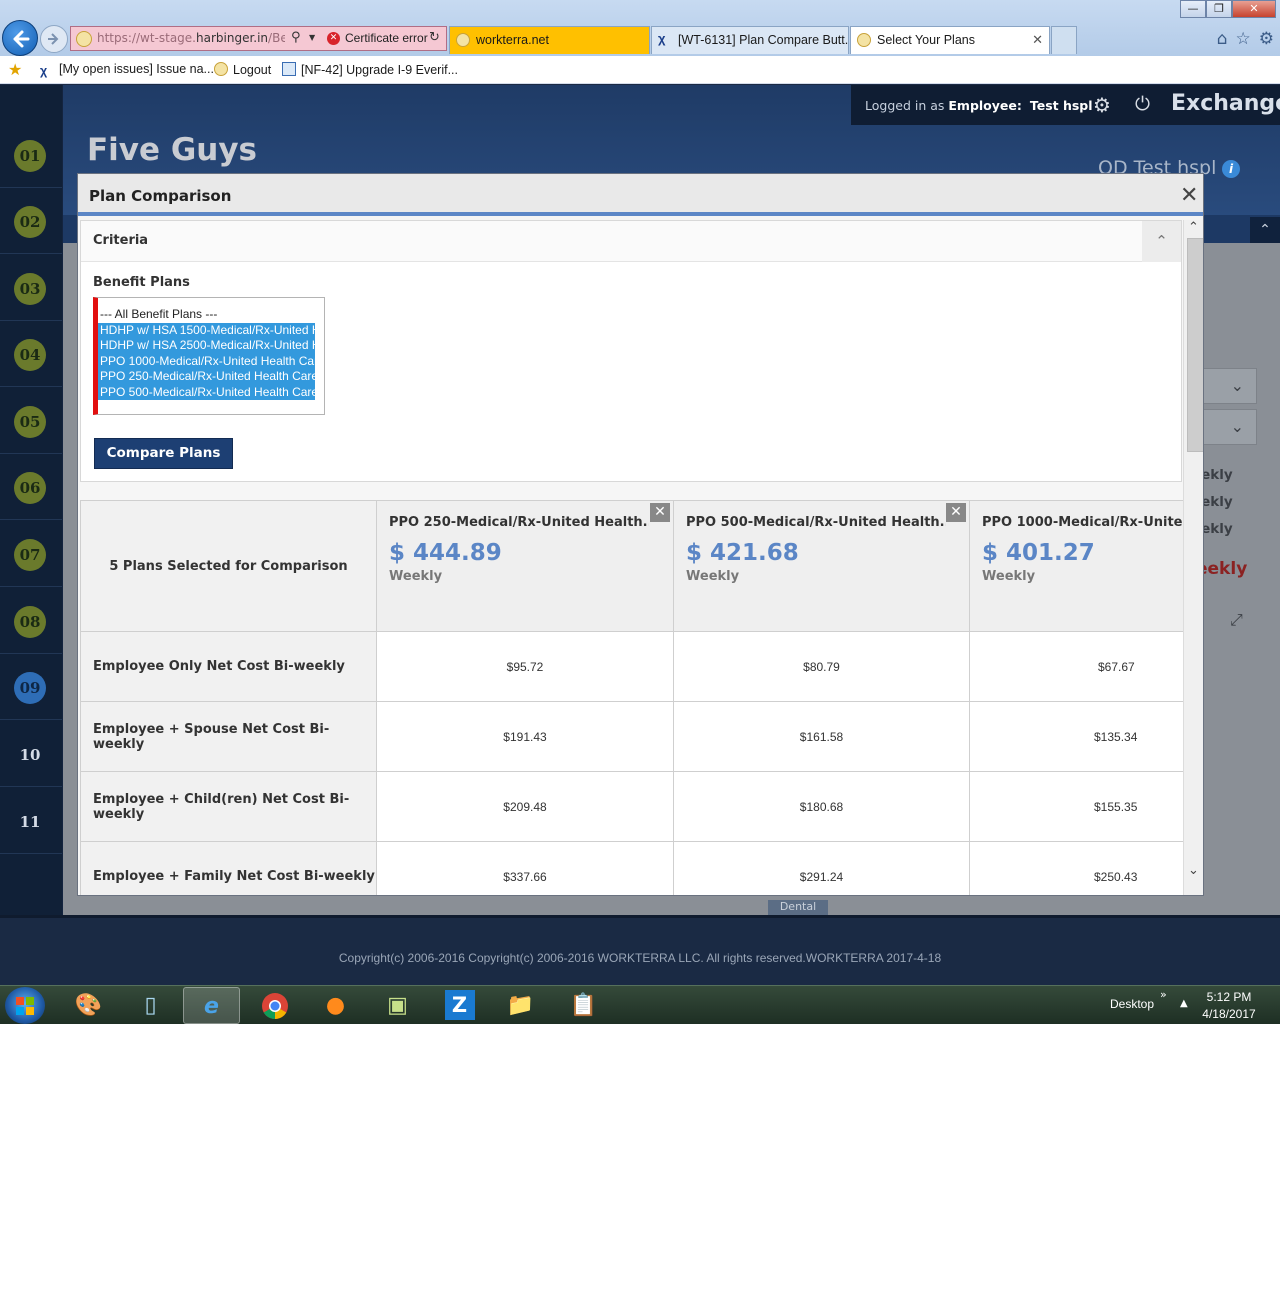 The width and height of the screenshot is (1280, 1294). What do you see at coordinates (1037, 40) in the screenshot?
I see `close-tab-icon: ✕` at bounding box center [1037, 40].